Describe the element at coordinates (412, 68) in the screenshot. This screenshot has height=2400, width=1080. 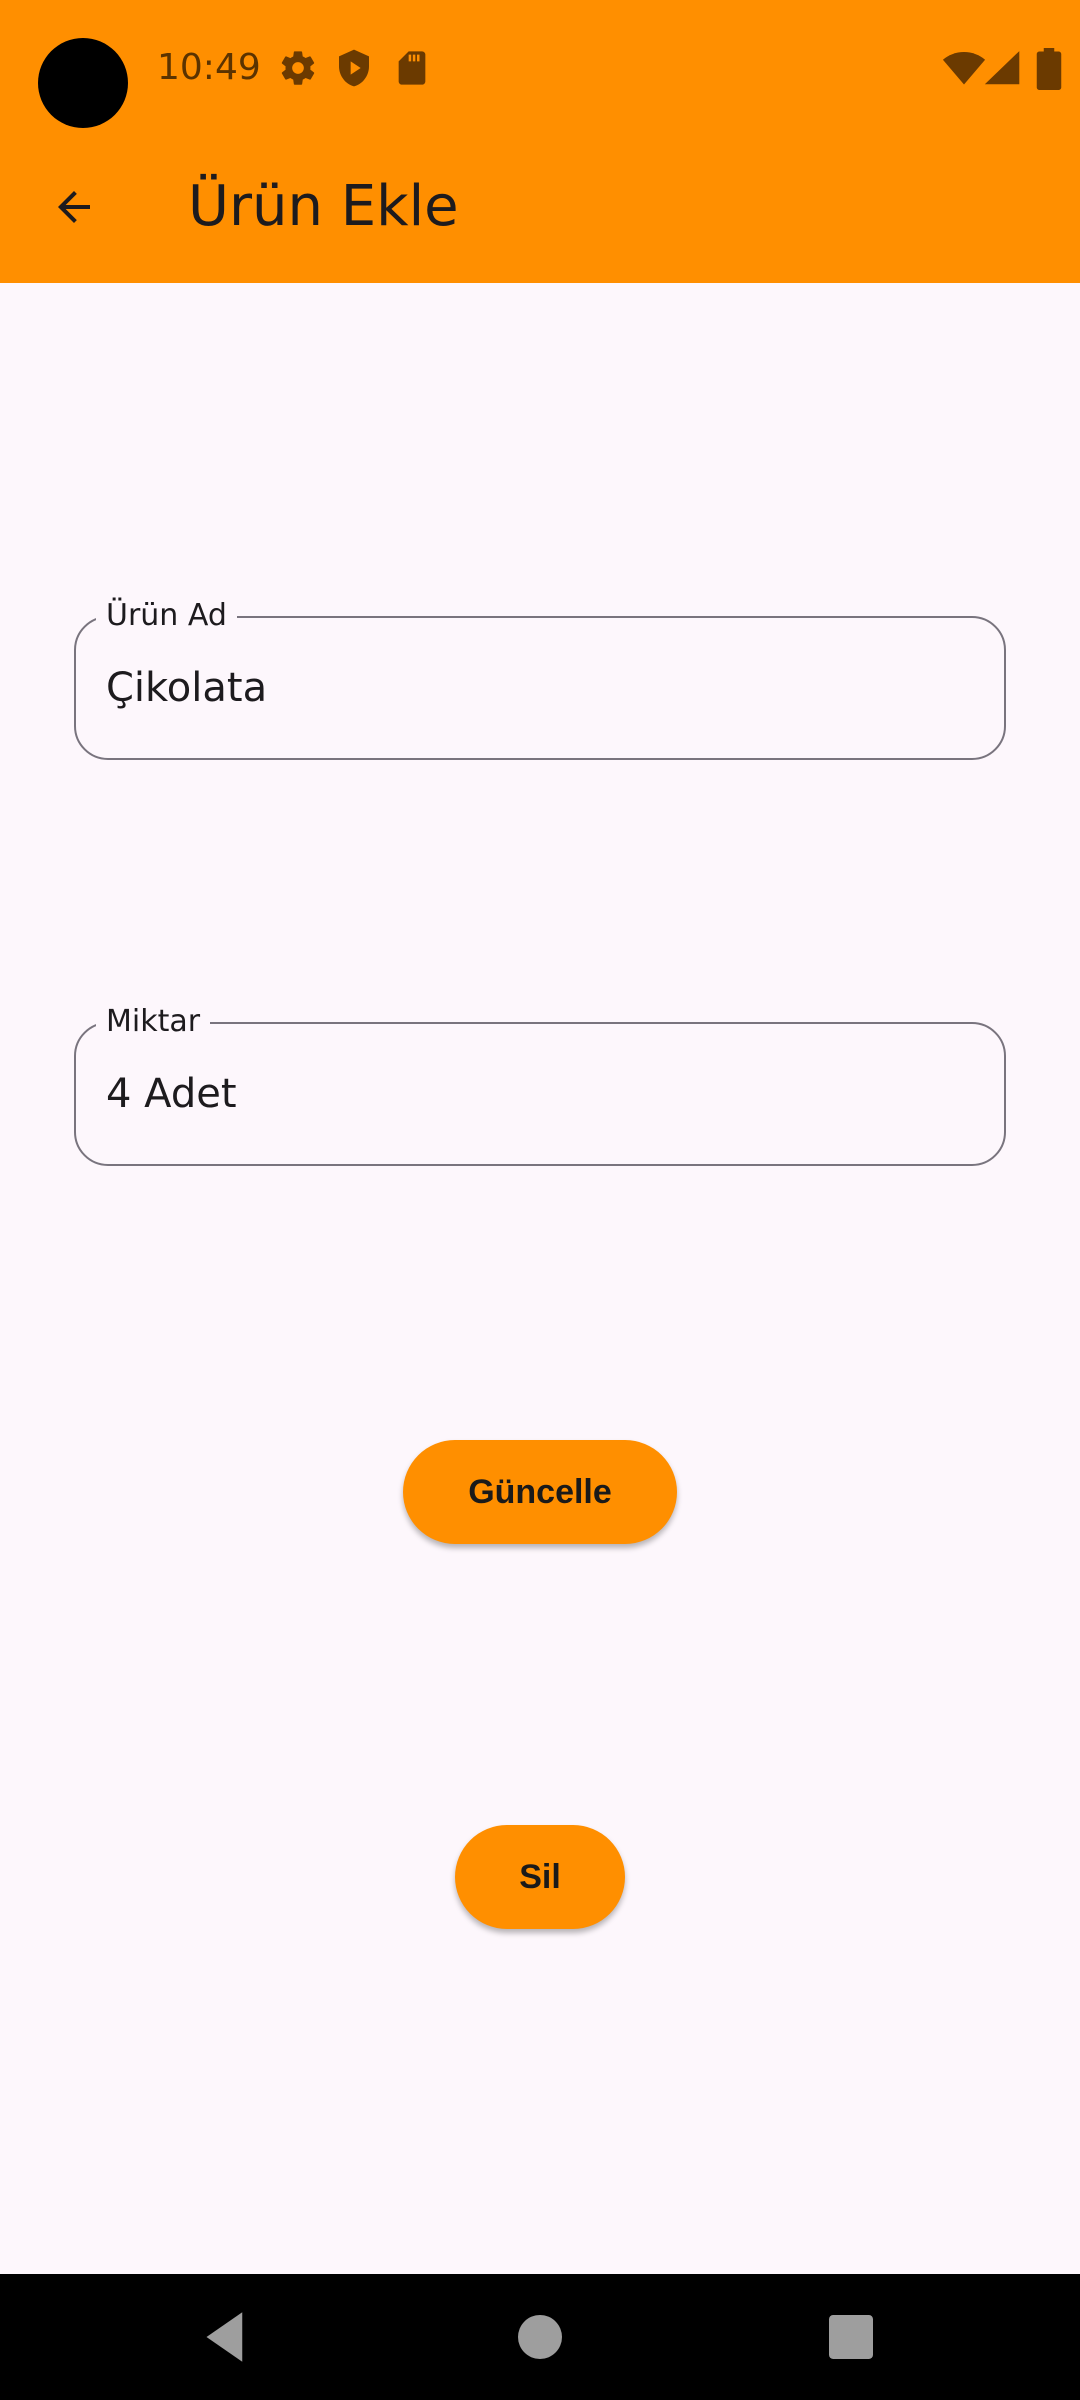
I see `sd-card-icon` at that location.